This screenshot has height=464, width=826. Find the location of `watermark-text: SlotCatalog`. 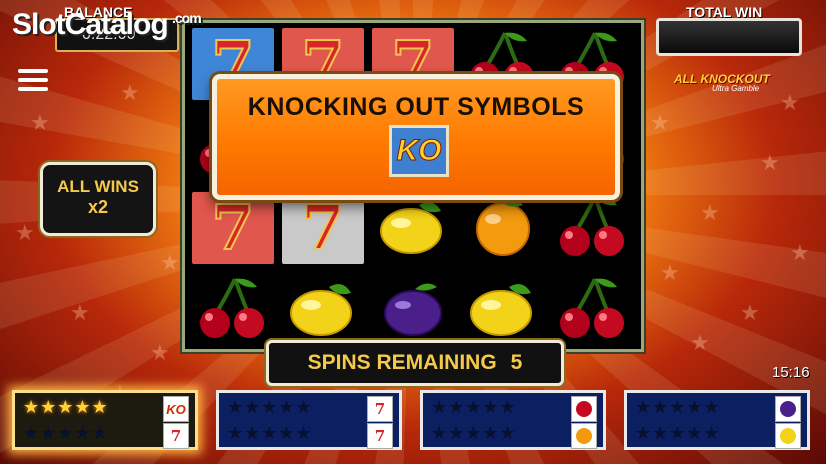

watermark-text: SlotCatalog is located at coordinates (90, 24).